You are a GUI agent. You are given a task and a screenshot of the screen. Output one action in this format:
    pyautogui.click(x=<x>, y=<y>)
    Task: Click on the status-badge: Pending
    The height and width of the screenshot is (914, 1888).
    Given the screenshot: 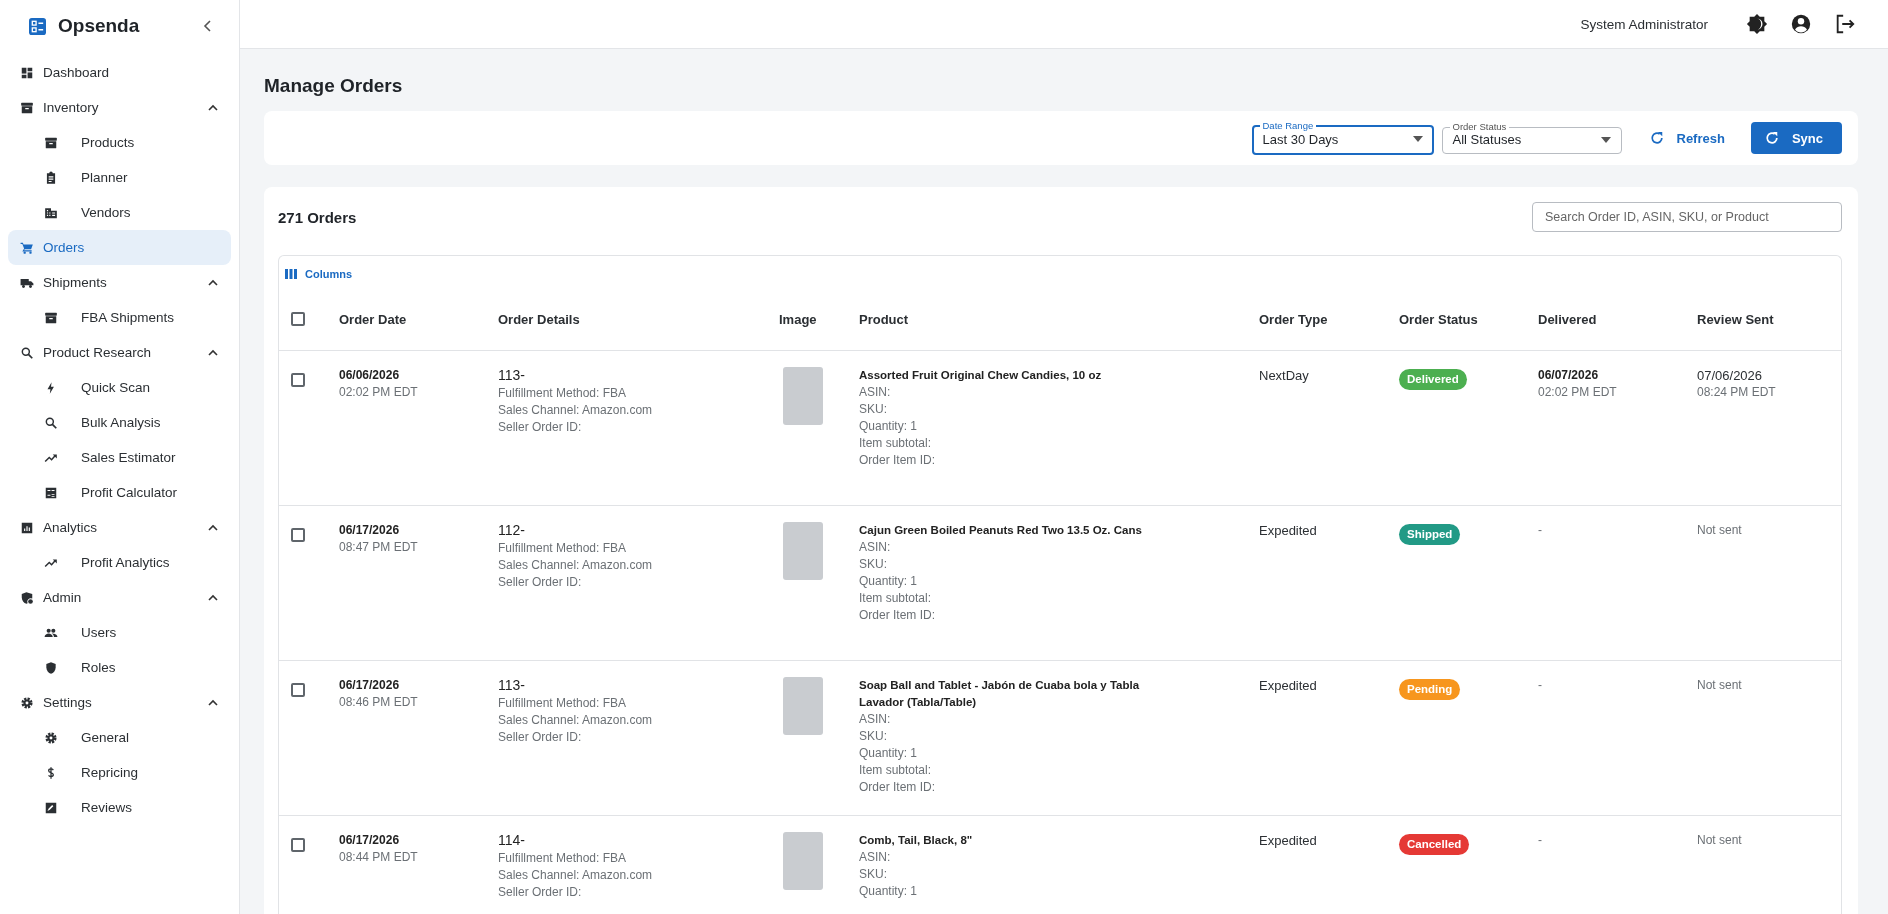 What is the action you would take?
    pyautogui.click(x=1430, y=689)
    